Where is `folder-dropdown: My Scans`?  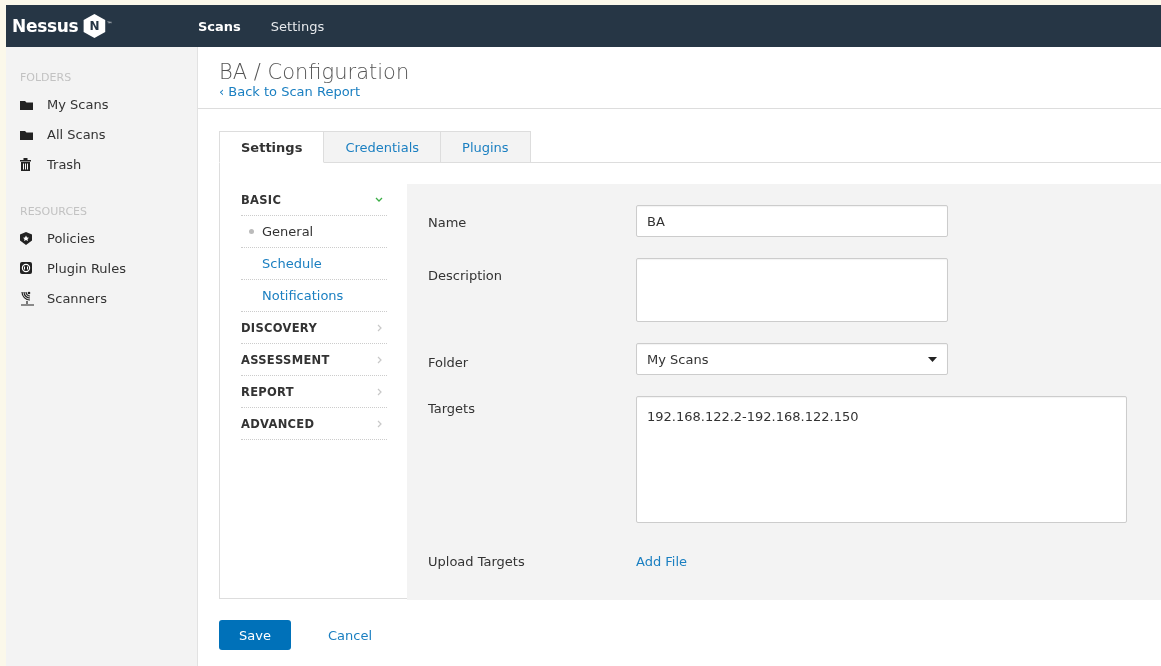 folder-dropdown: My Scans is located at coordinates (792, 359).